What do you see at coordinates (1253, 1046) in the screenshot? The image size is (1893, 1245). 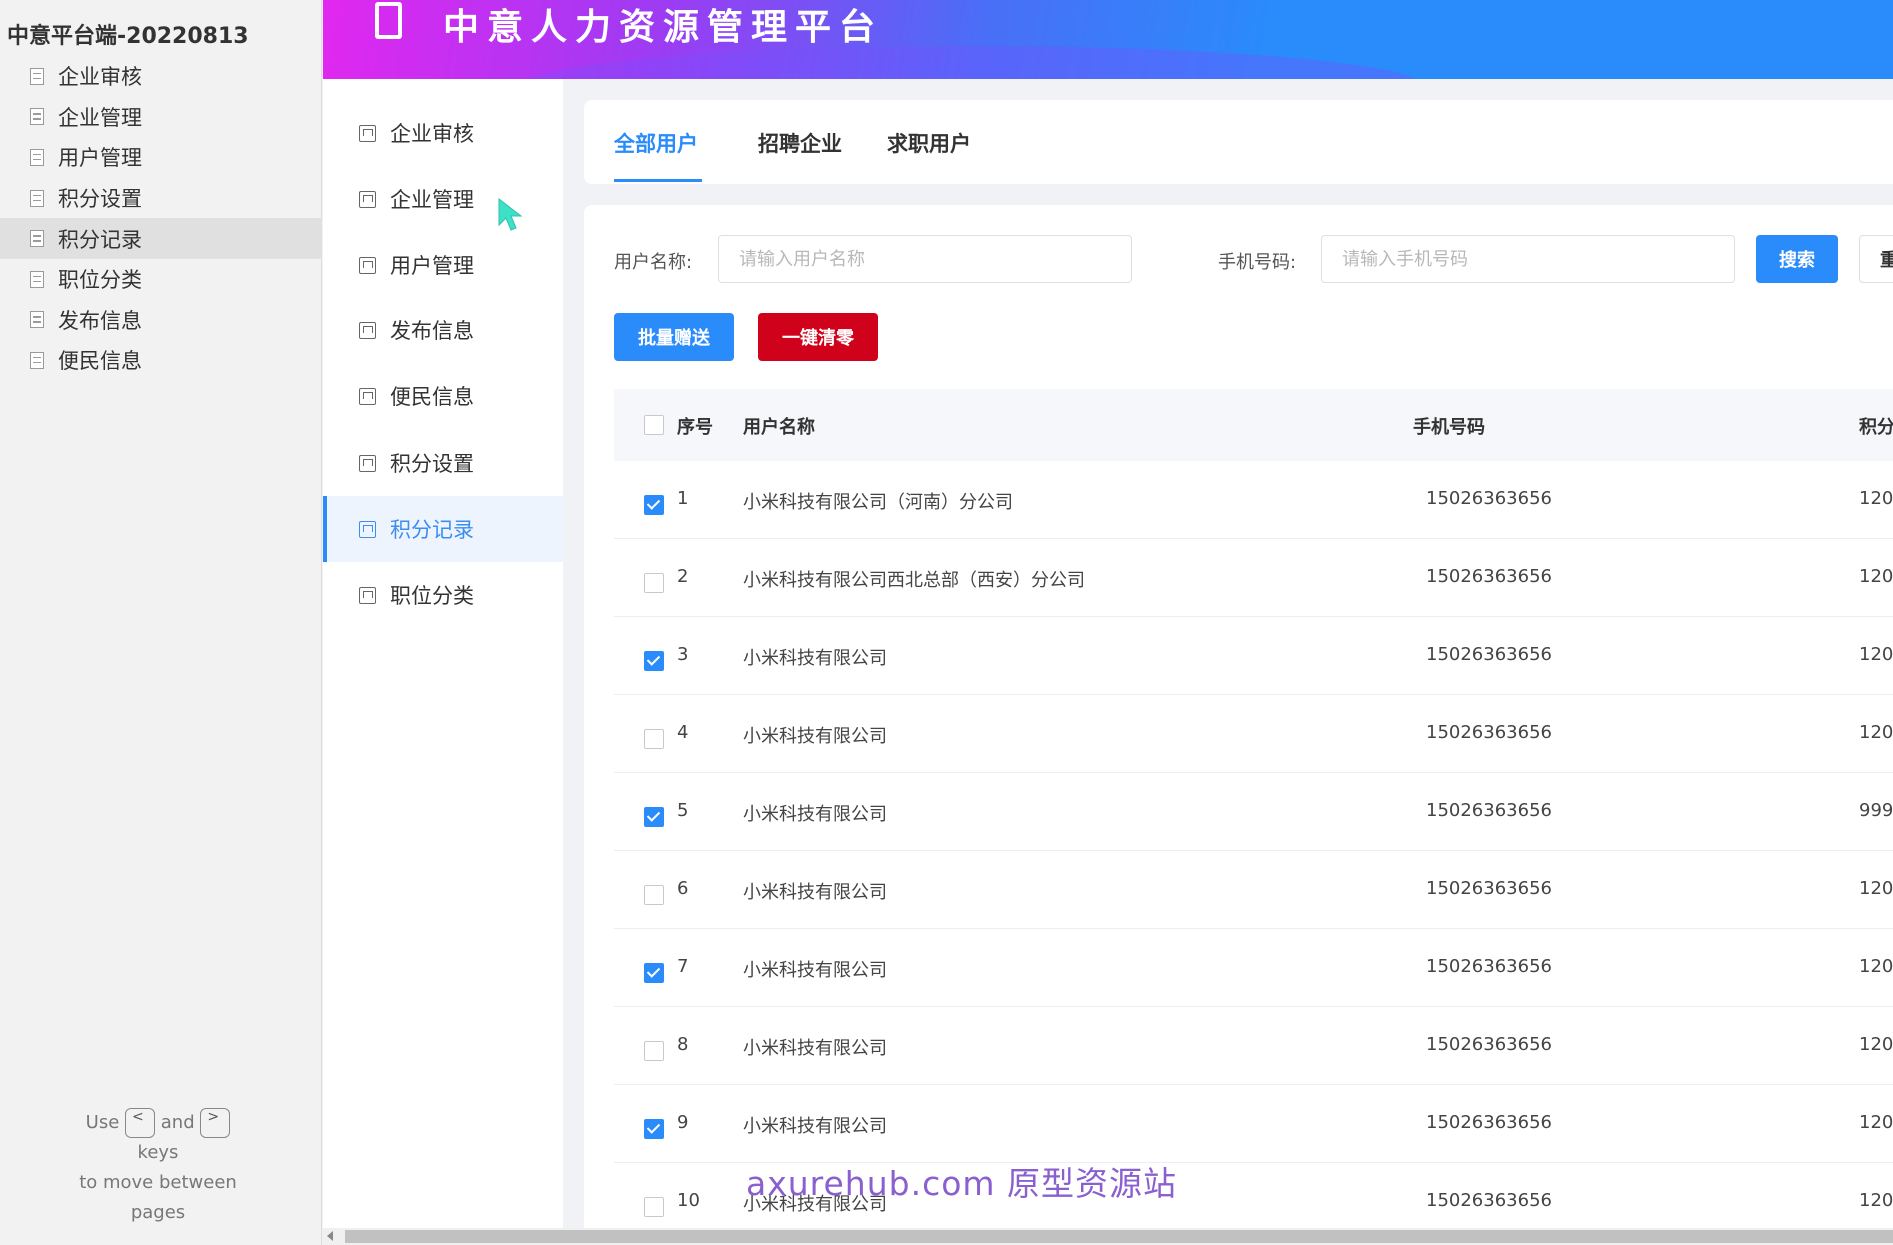 I see `table-row: 8 小米科技有限公司 15026363656 120` at bounding box center [1253, 1046].